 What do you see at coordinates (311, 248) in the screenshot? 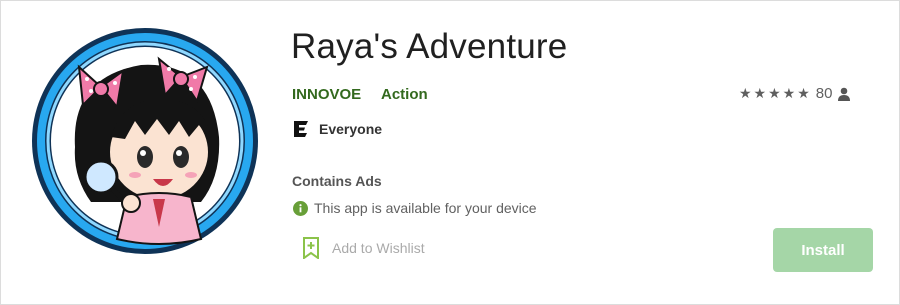
I see `bookmark-plus-icon` at bounding box center [311, 248].